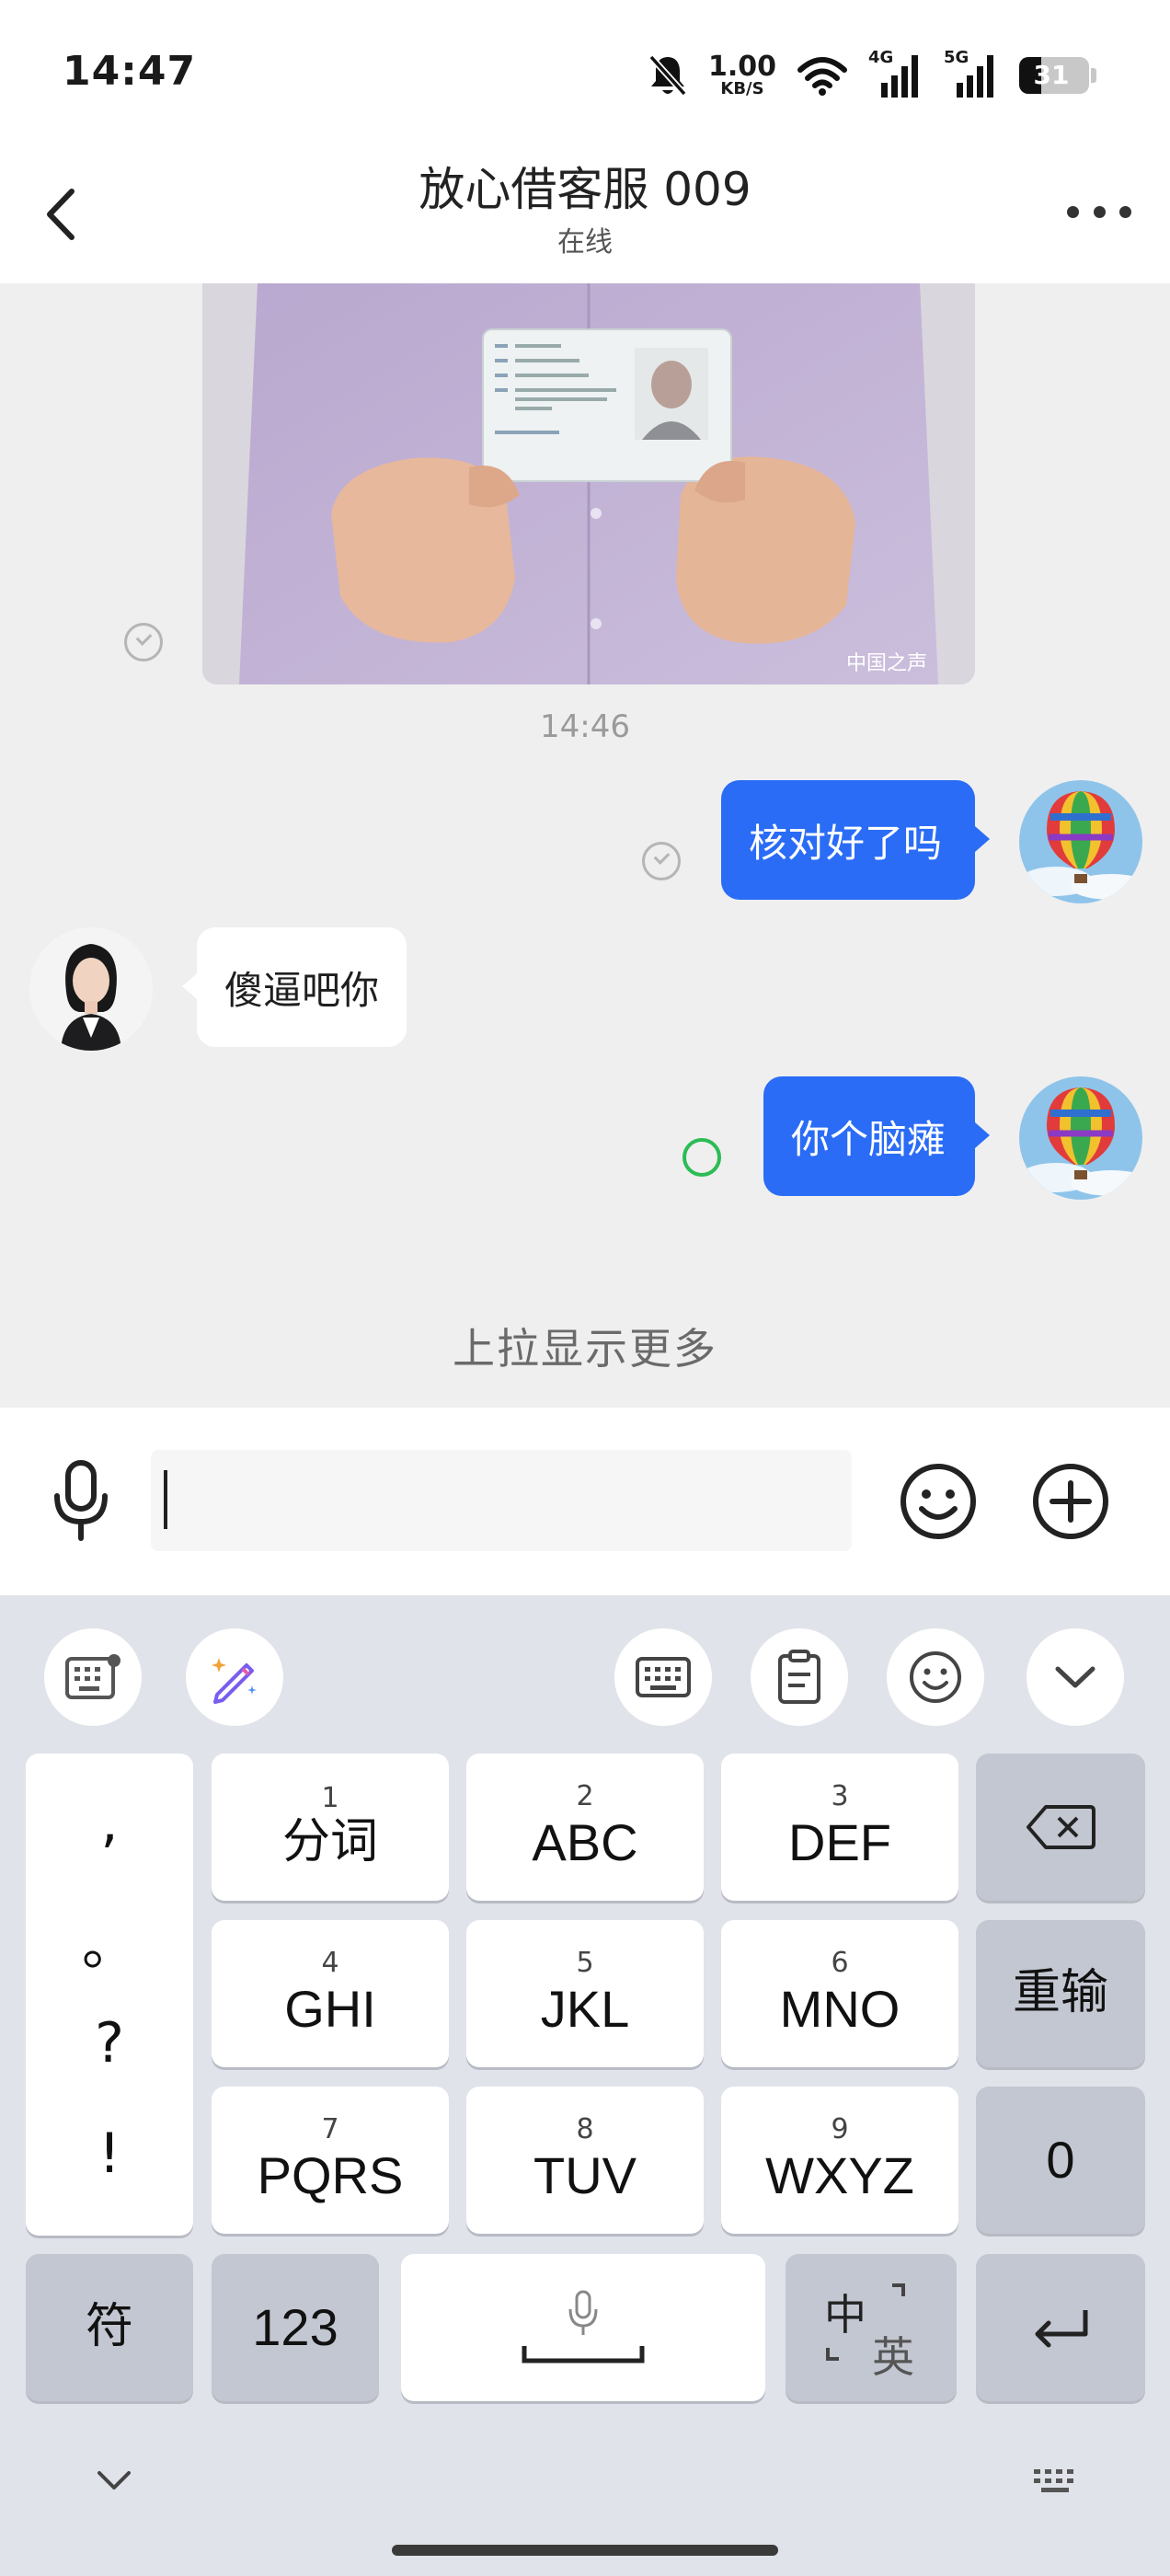 This screenshot has height=2576, width=1170. I want to click on key-num: 3, so click(840, 1796).